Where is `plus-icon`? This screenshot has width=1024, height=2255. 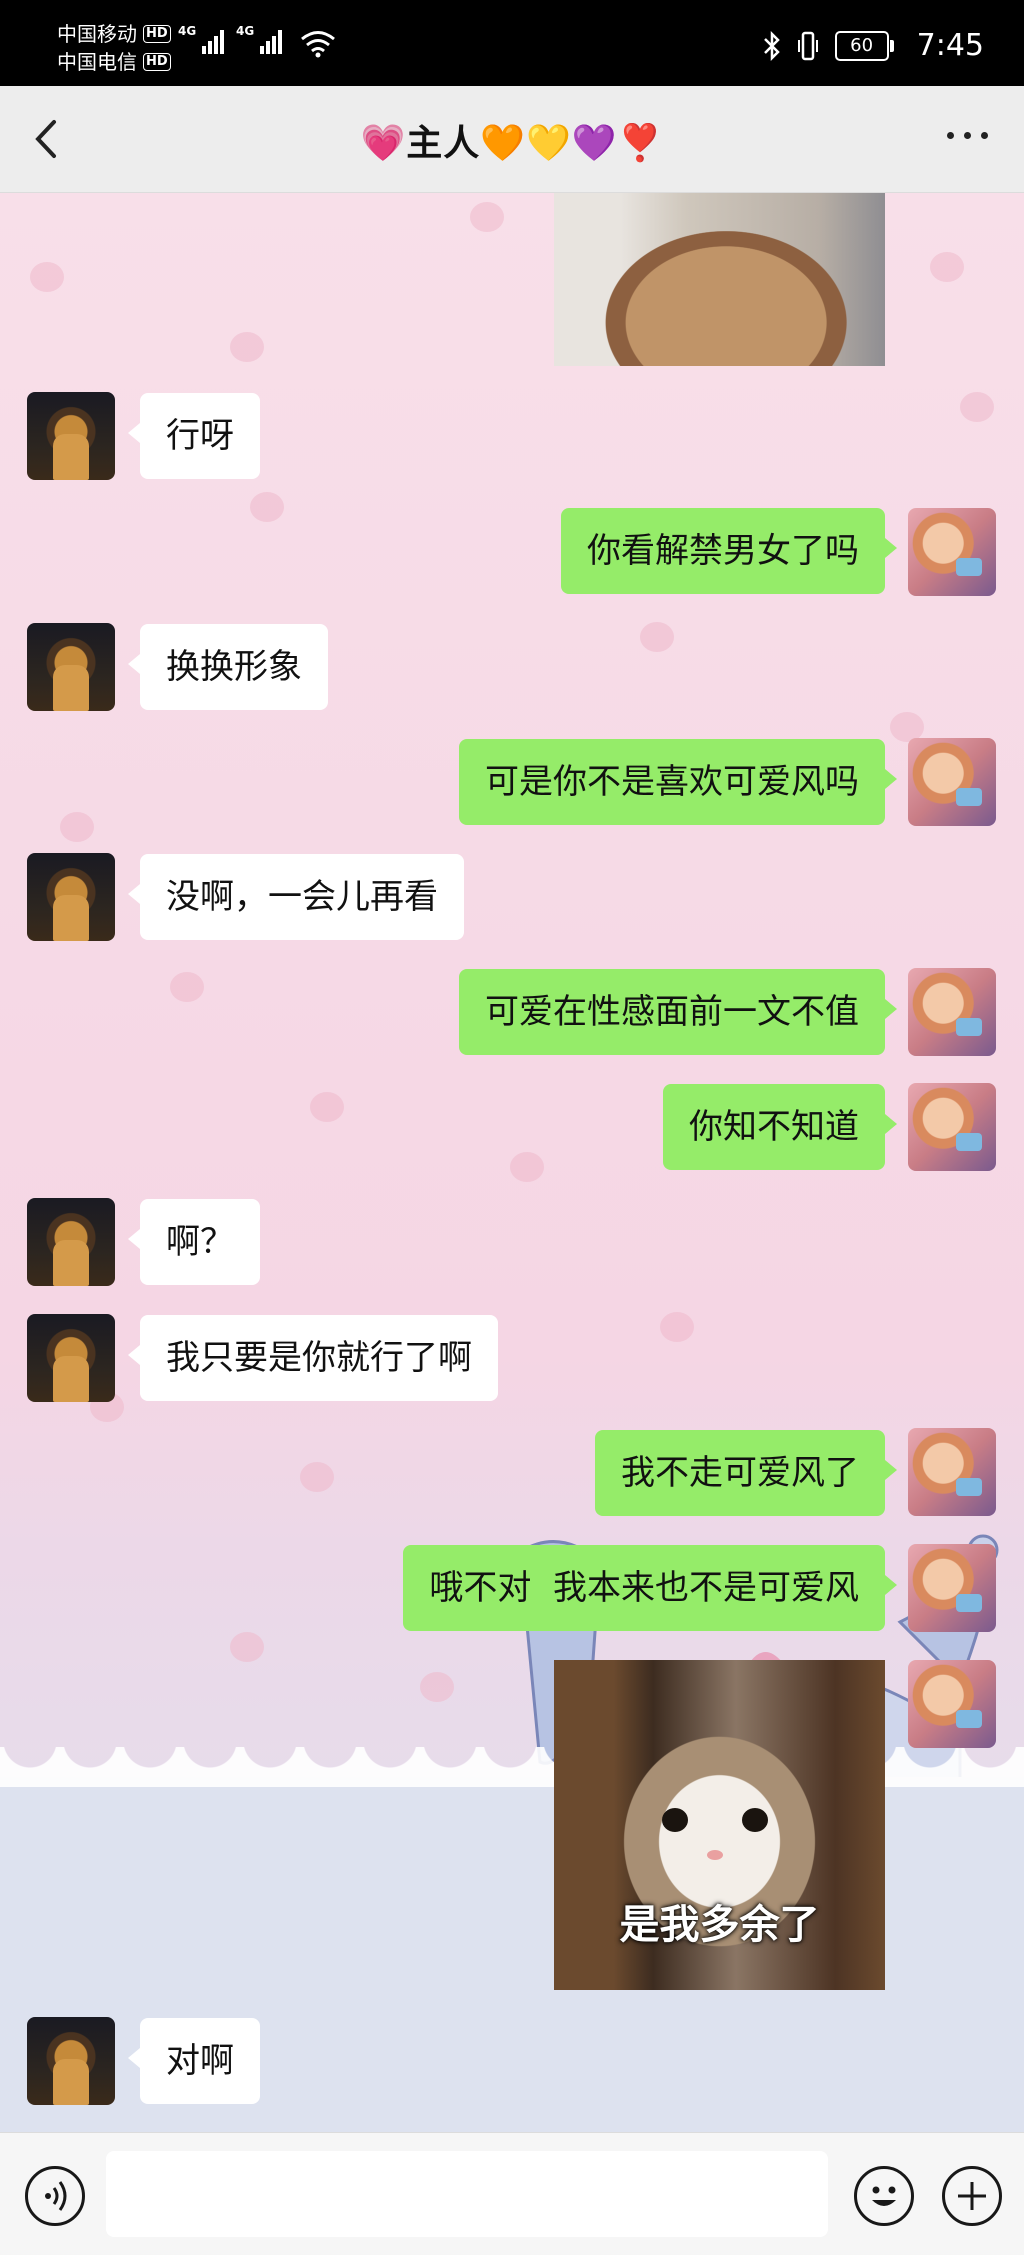
plus-icon is located at coordinates (972, 2196).